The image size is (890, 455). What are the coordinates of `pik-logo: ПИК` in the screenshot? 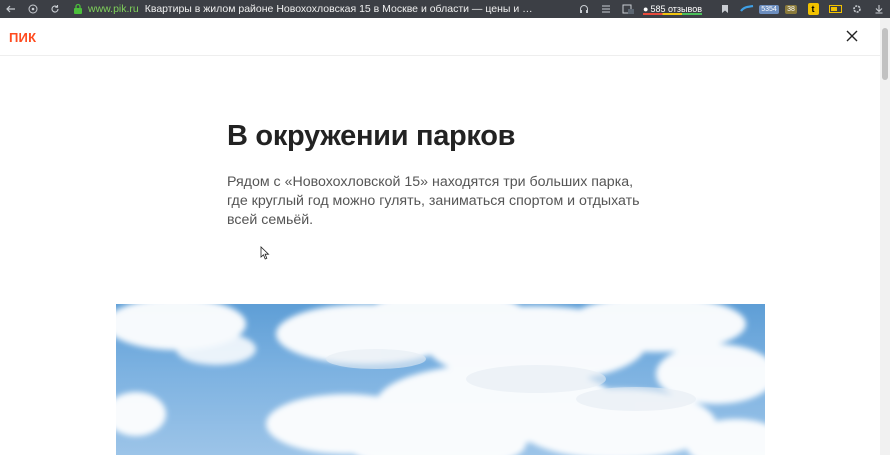 It's located at (22, 37).